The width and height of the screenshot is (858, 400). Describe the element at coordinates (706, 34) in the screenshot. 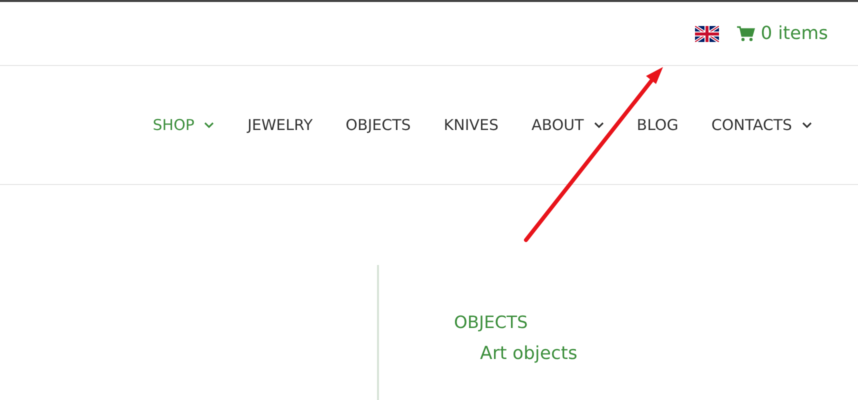

I see `uk-flag-icon` at that location.